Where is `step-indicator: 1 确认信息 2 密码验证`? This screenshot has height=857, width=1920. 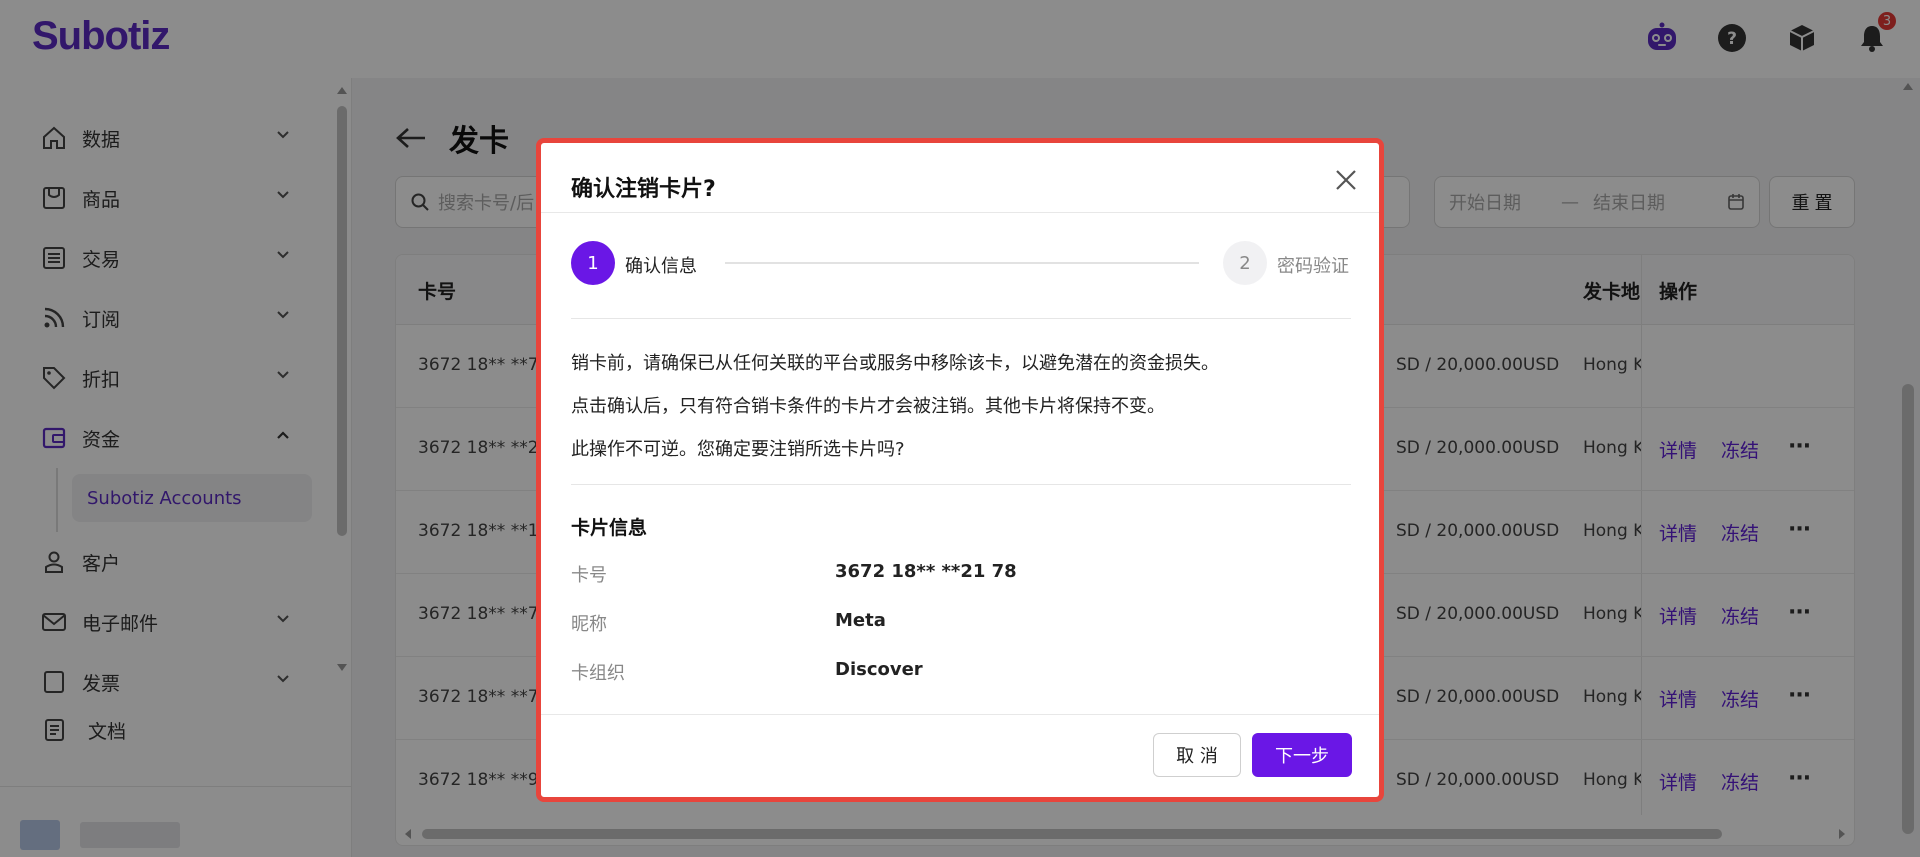 step-indicator: 1 确认信息 2 密码验证 is located at coordinates (961, 264).